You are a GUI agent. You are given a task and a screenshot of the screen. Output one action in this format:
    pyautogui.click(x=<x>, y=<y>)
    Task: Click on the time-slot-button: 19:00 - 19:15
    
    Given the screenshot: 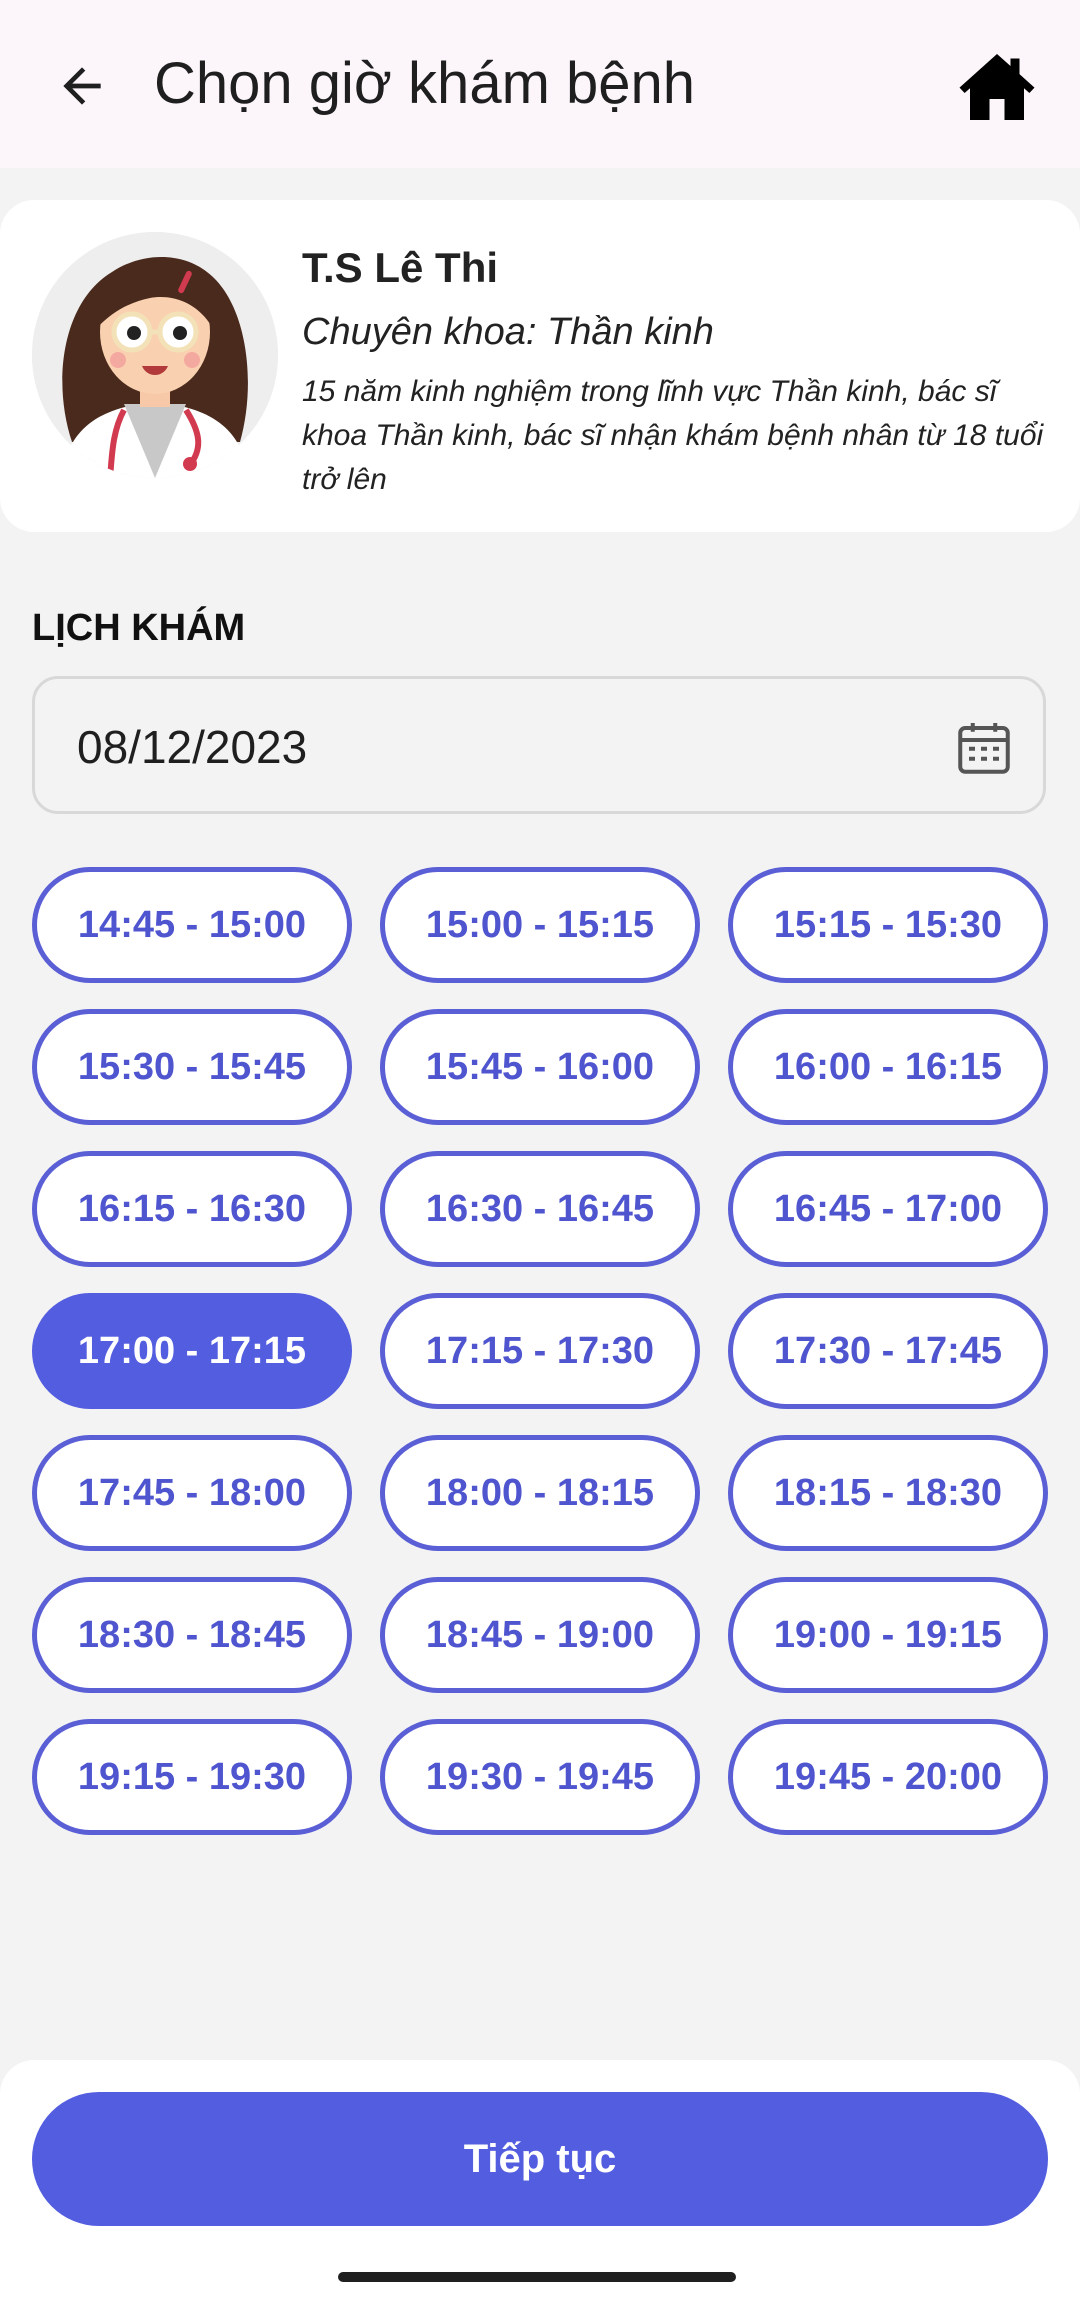 What is the action you would take?
    pyautogui.click(x=888, y=1635)
    